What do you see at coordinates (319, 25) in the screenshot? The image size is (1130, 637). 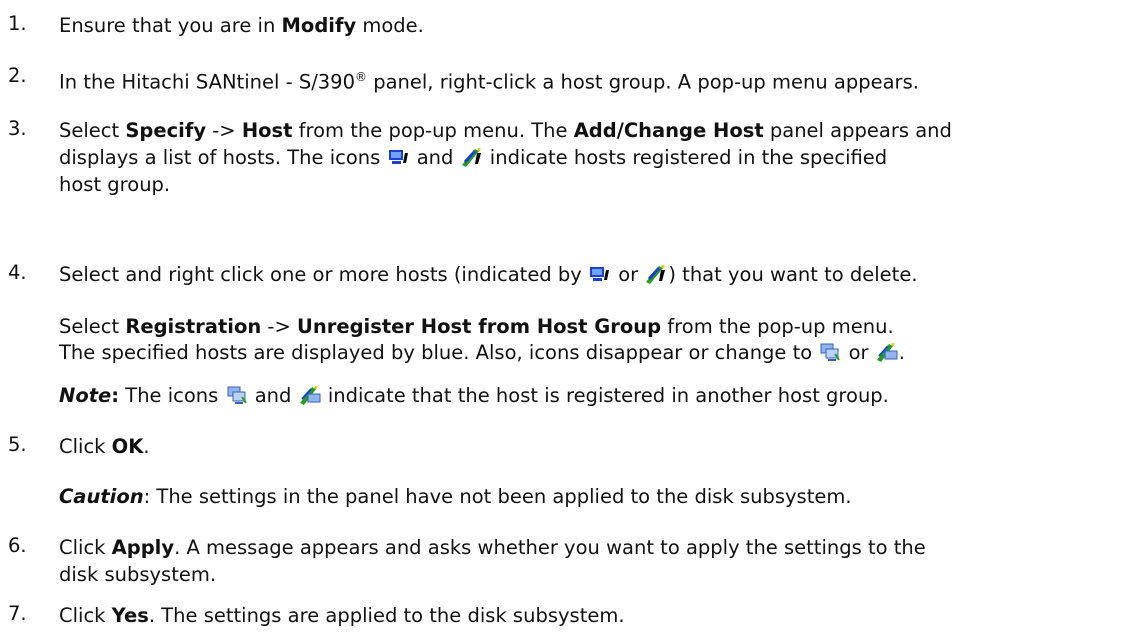 I see `mode-name: Modify` at bounding box center [319, 25].